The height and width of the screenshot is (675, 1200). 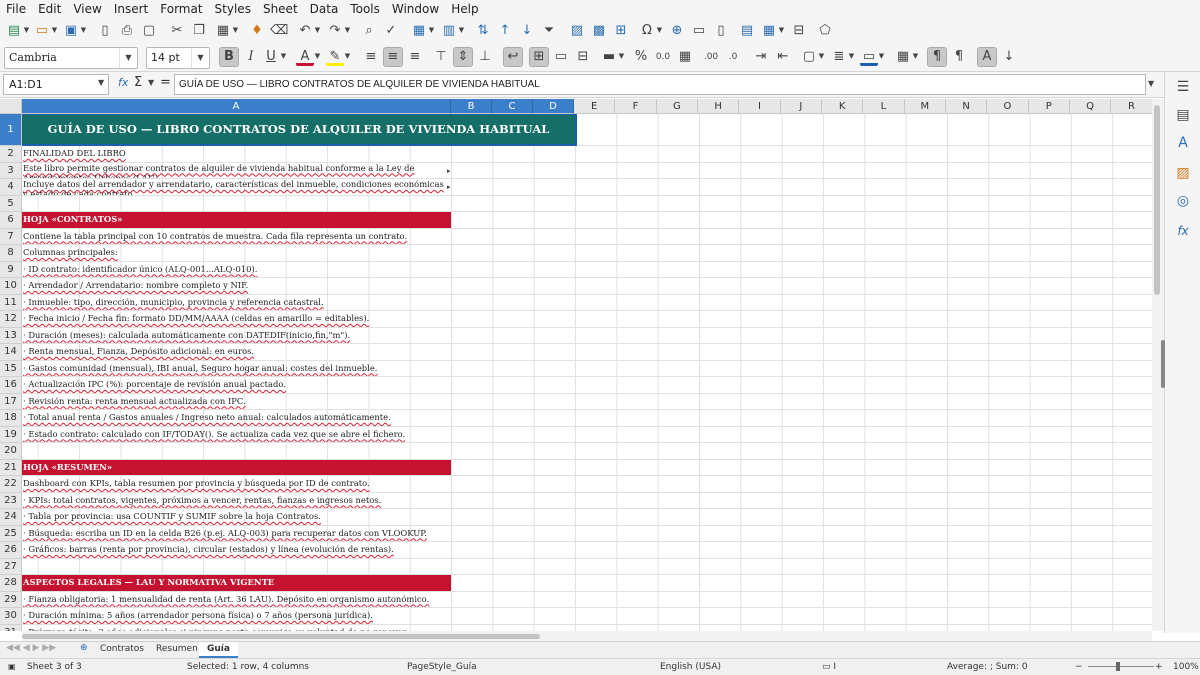 What do you see at coordinates (236, 204) in the screenshot?
I see `cell-text` at bounding box center [236, 204].